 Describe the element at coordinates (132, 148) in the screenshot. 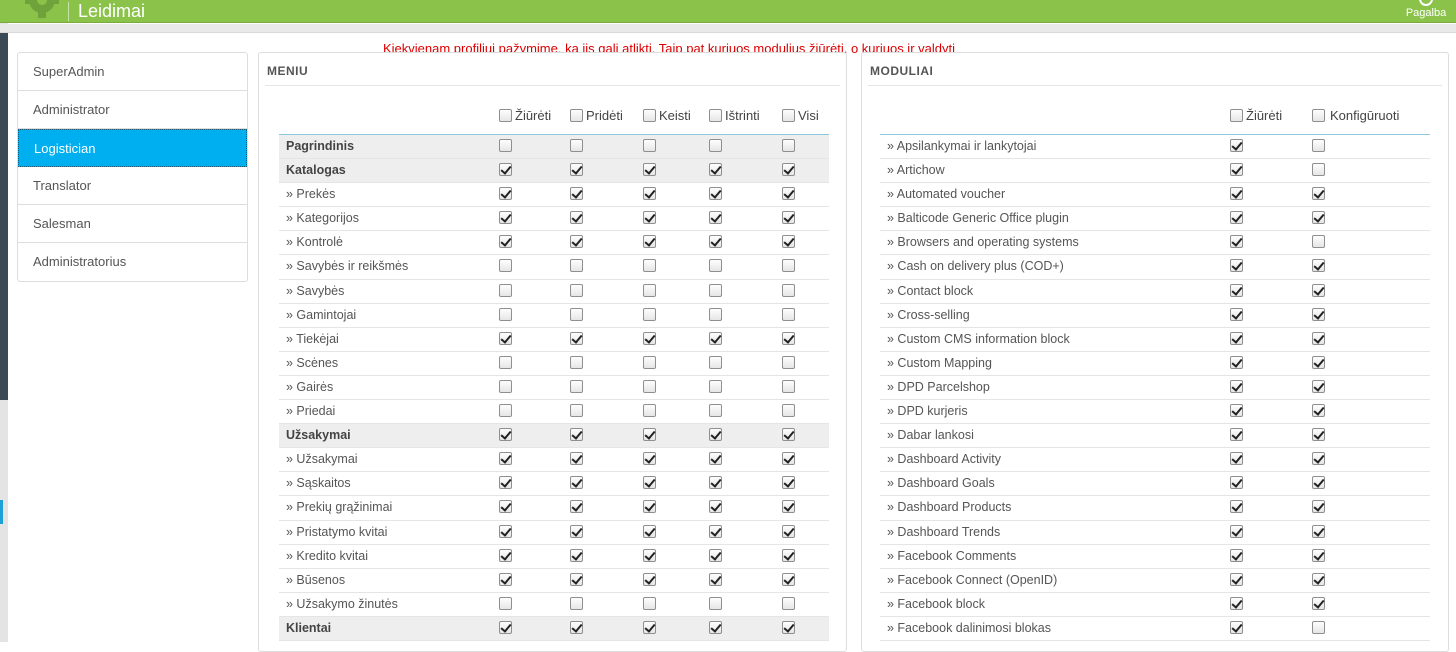

I see `profile-item-logistician: Logistician` at that location.